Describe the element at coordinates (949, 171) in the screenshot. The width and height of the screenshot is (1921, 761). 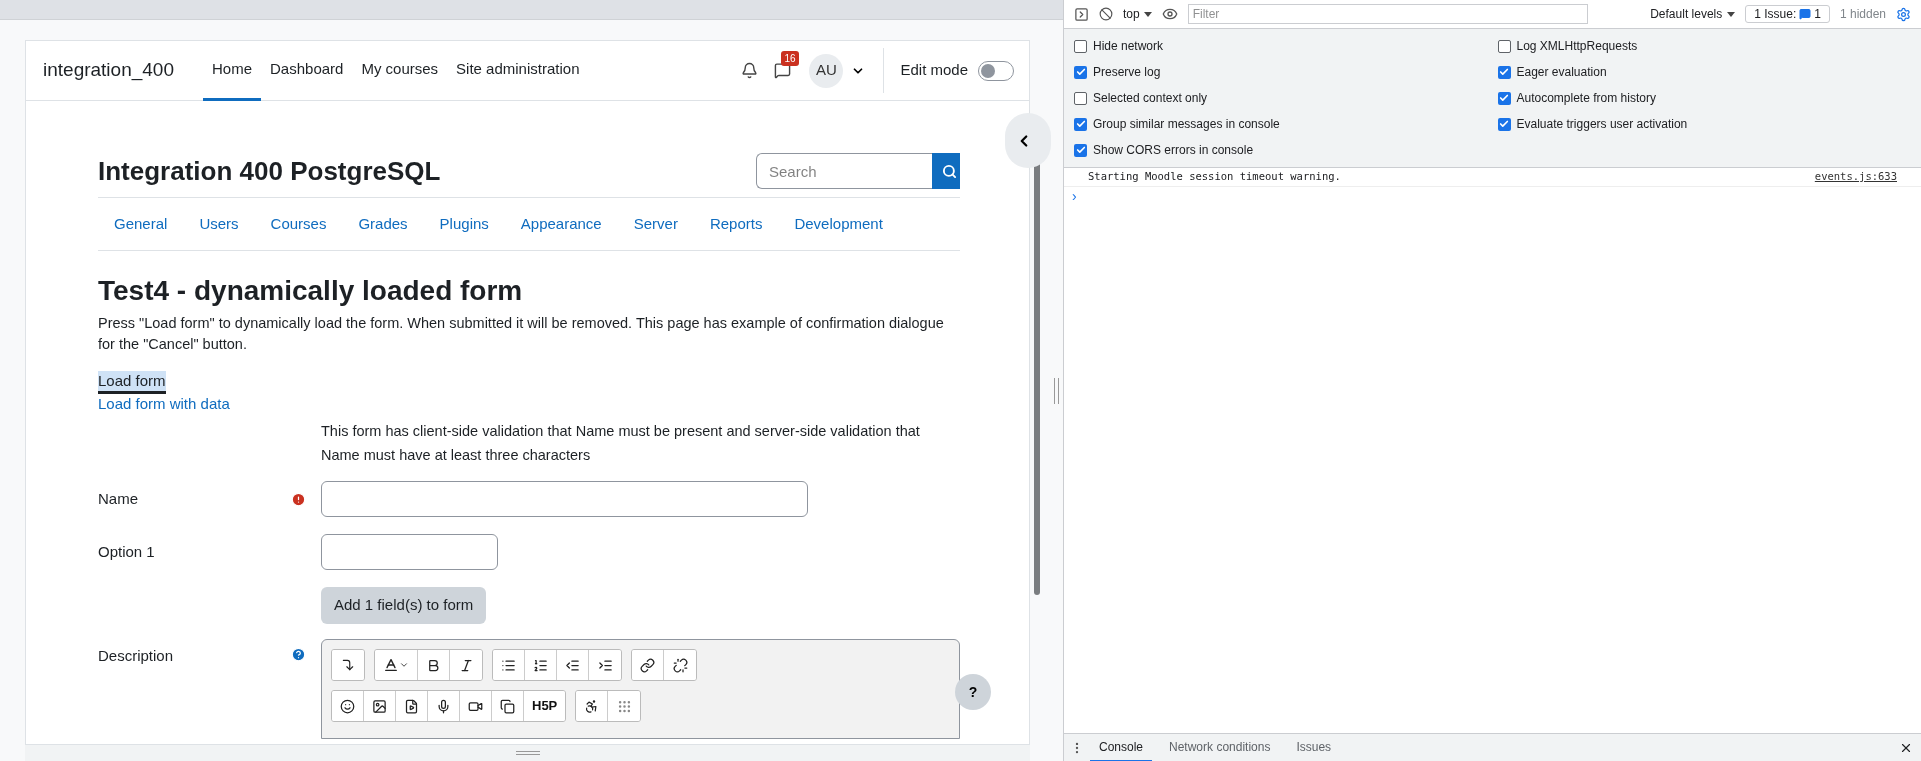
I see `search-icon` at that location.